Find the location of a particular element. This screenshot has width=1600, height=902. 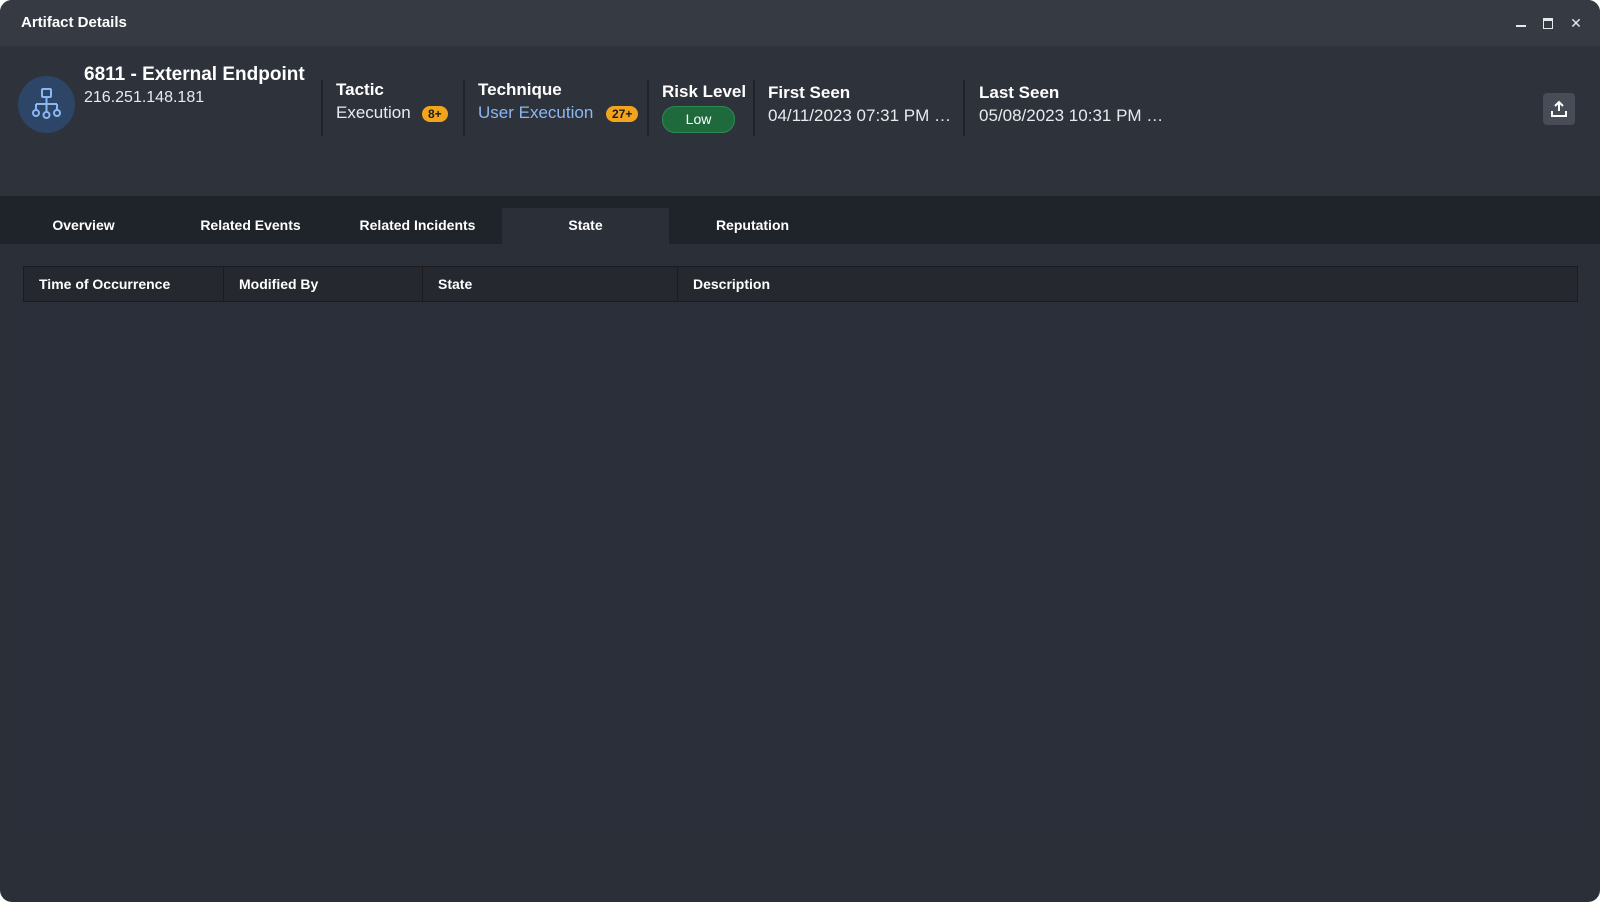

technique-link: User Execution is located at coordinates (535, 113).